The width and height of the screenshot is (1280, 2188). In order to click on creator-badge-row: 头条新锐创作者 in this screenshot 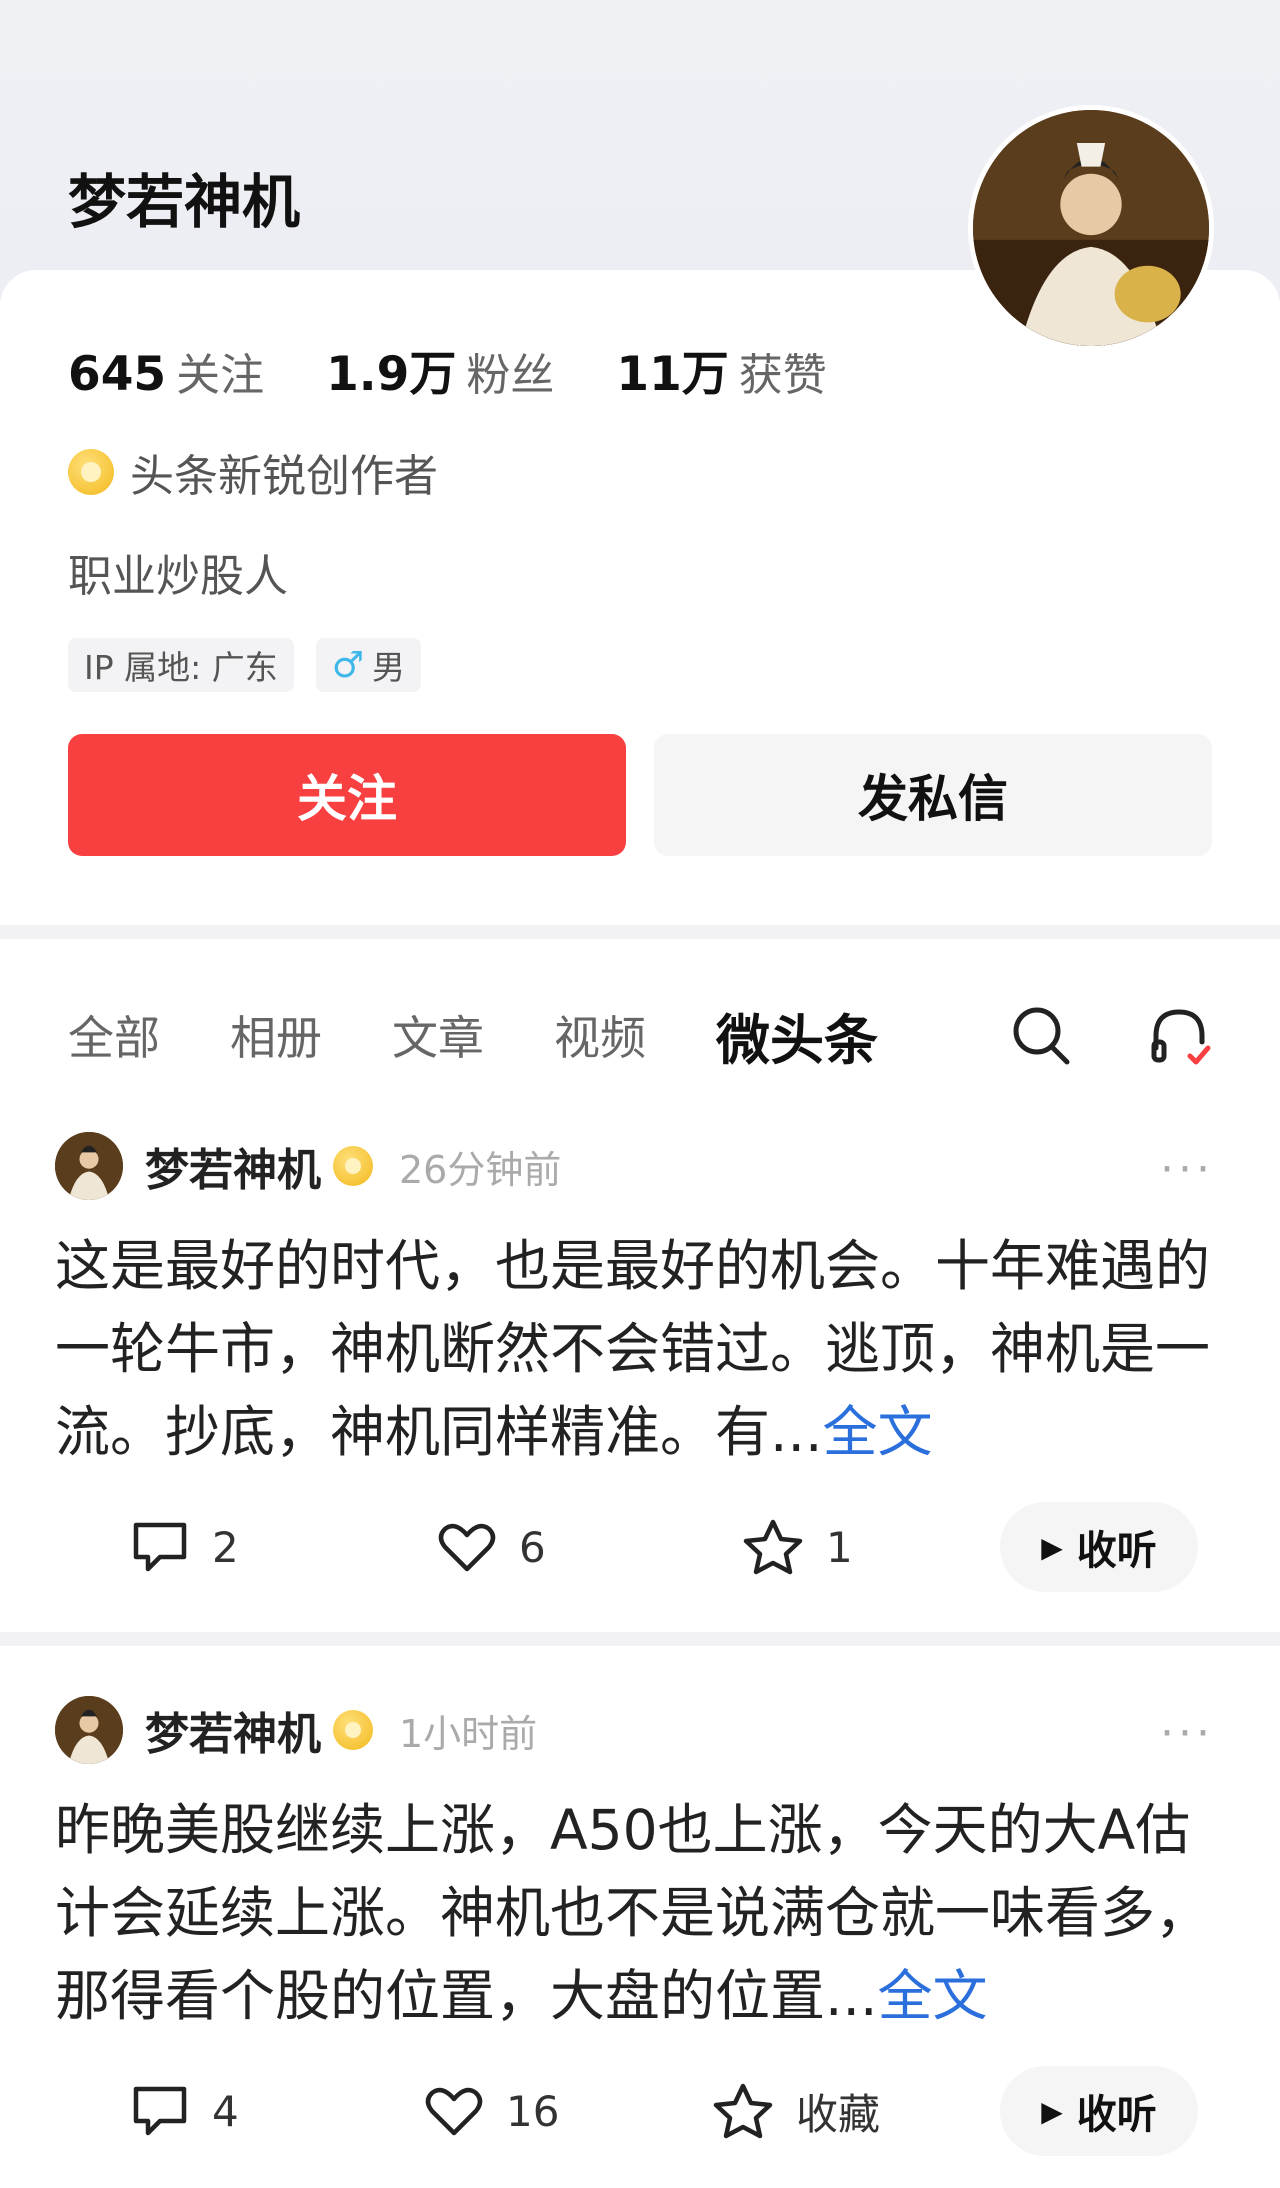, I will do `click(253, 472)`.